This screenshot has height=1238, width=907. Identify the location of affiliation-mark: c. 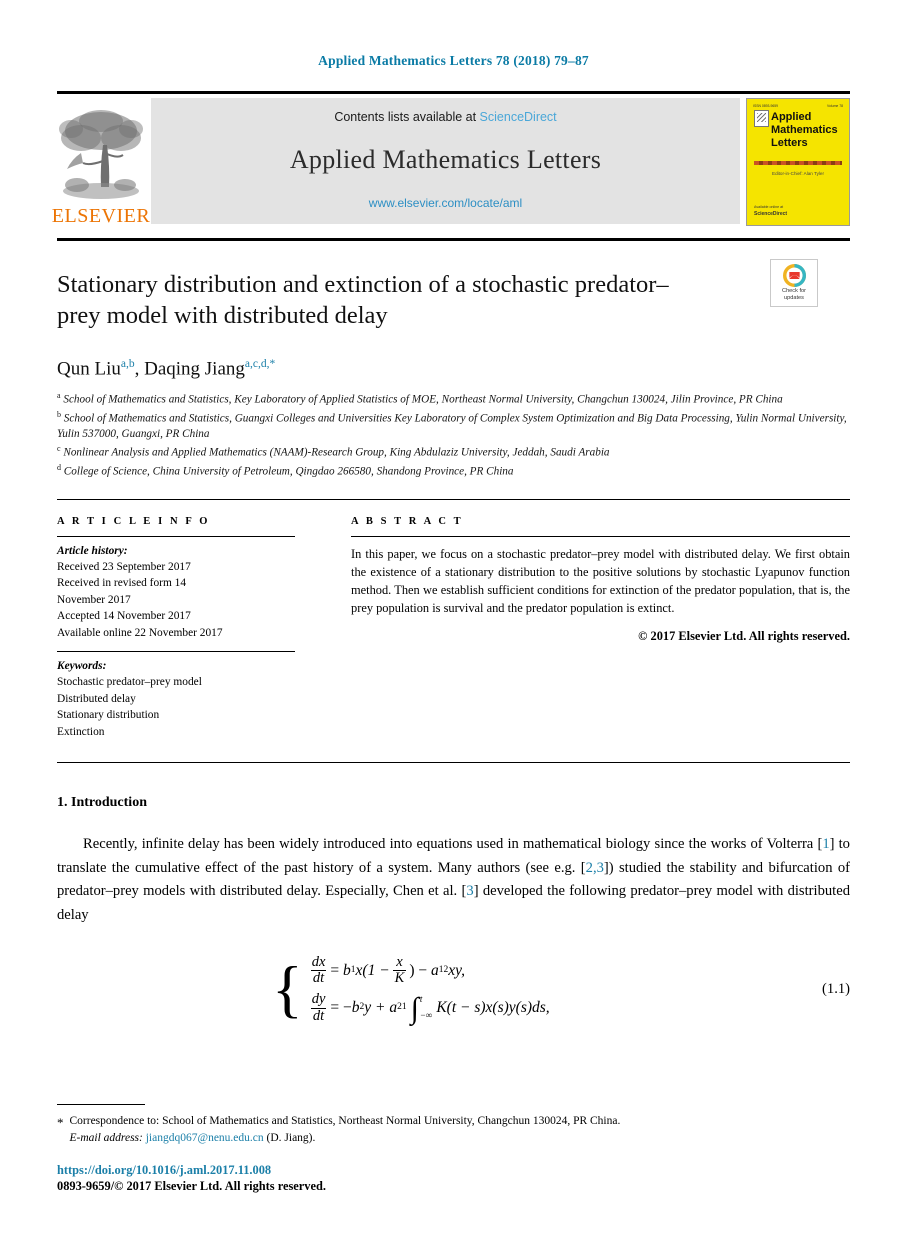
(59, 449).